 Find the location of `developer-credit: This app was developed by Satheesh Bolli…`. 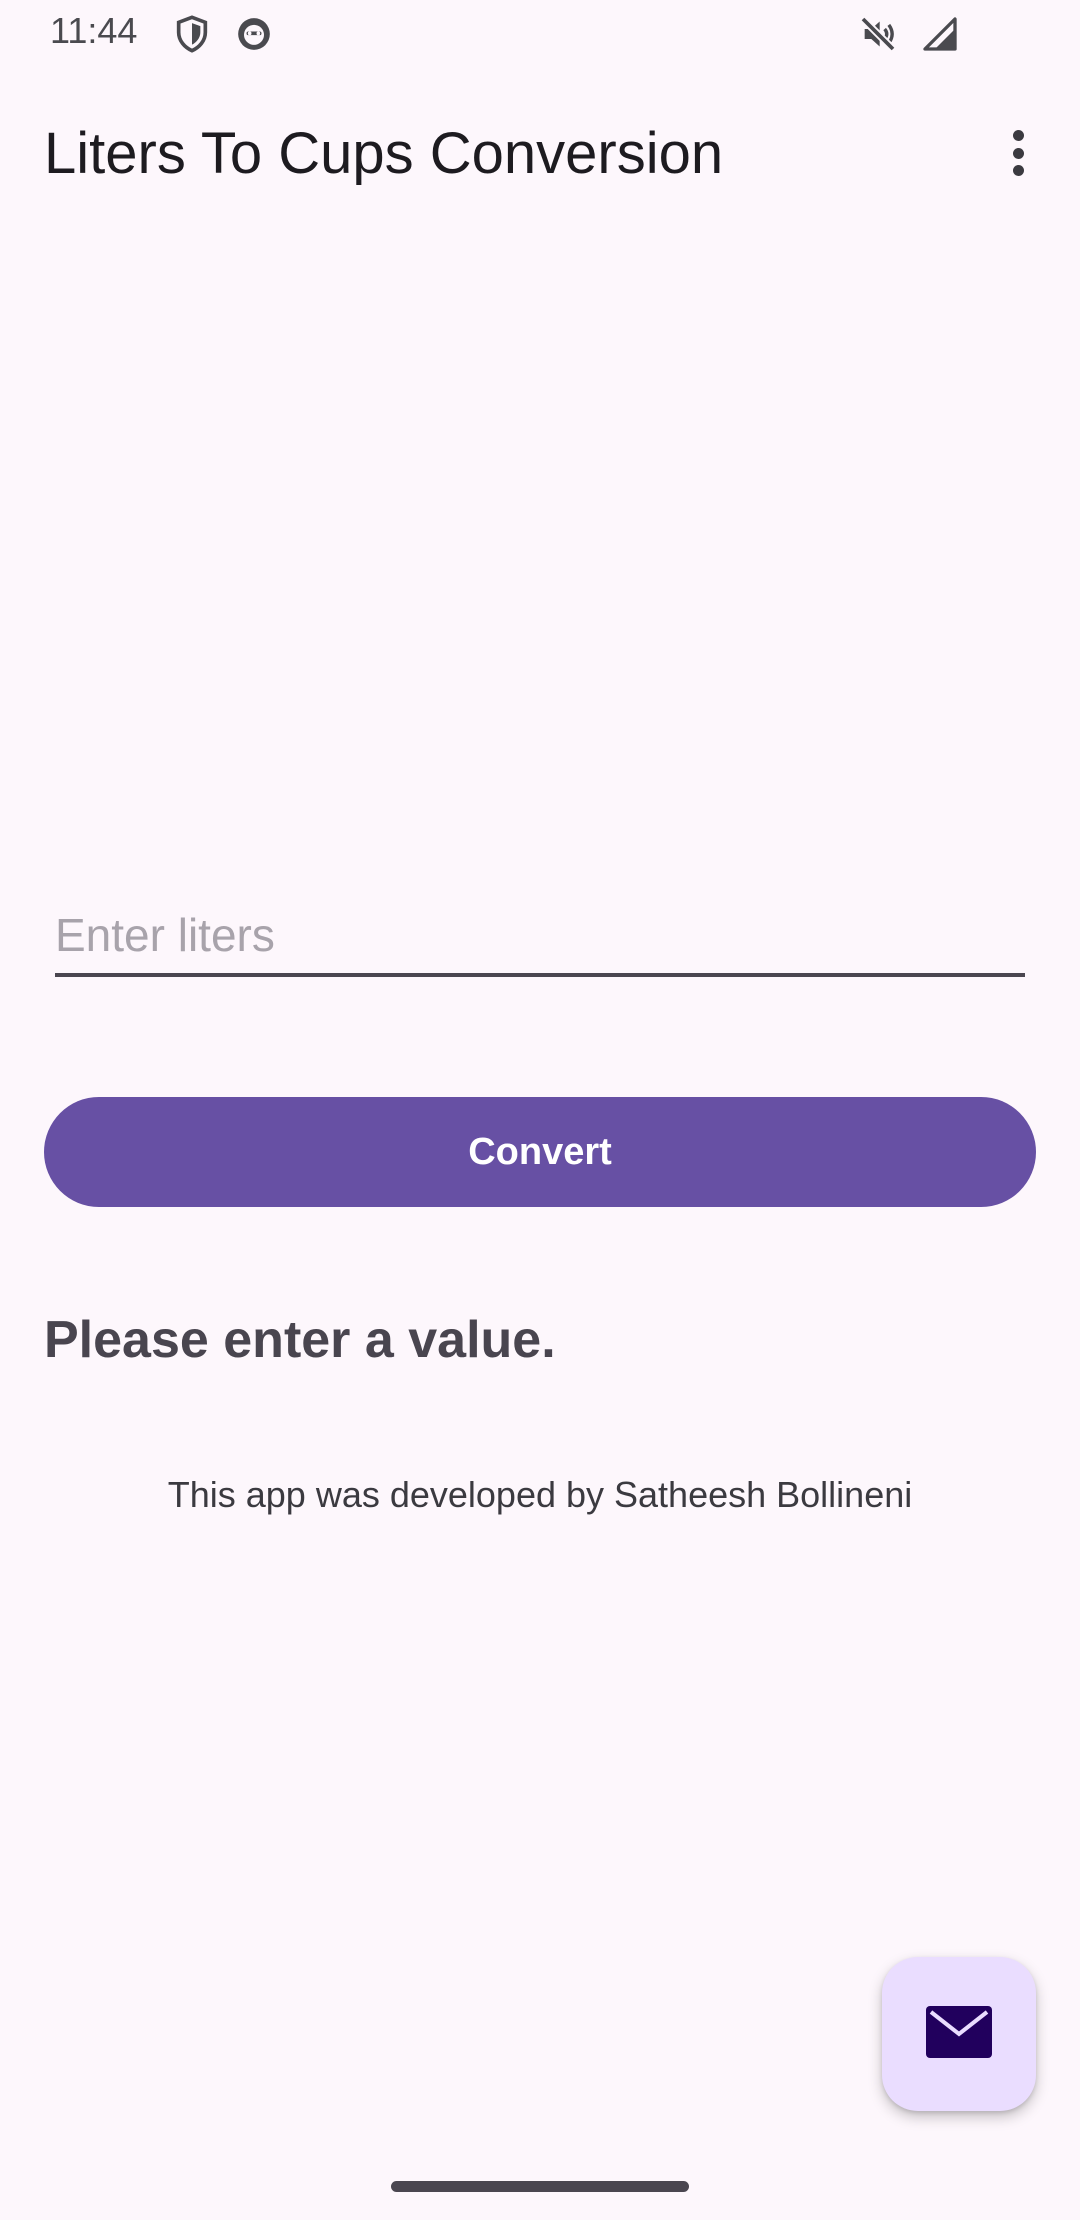

developer-credit: This app was developed by Satheesh Bolli… is located at coordinates (540, 1494).